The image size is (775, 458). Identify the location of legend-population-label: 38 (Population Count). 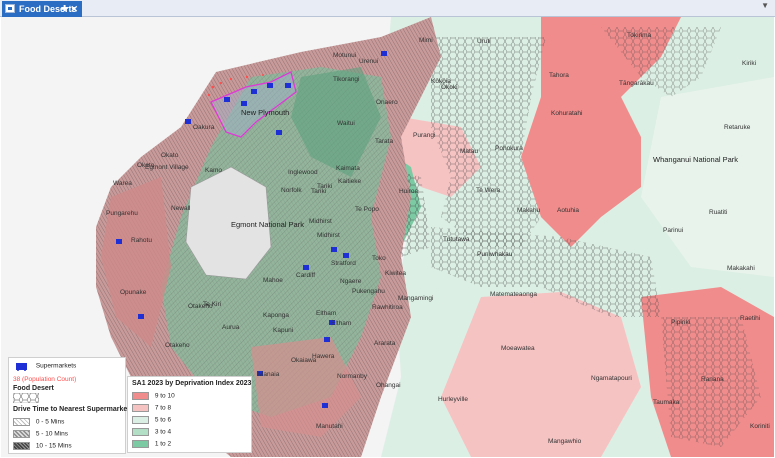
(45, 379).